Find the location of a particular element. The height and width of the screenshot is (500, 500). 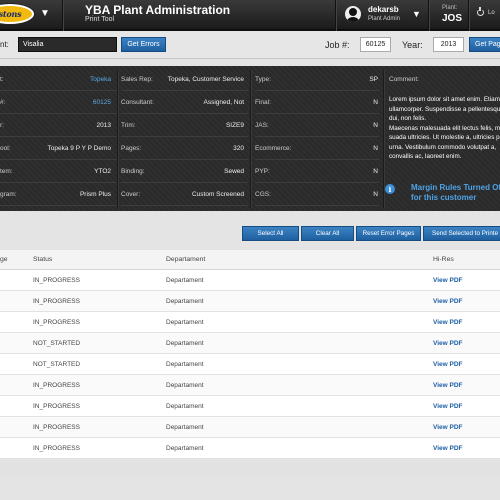

send-selected-to-printer-button: Send Selected to Printe is located at coordinates (461, 233).